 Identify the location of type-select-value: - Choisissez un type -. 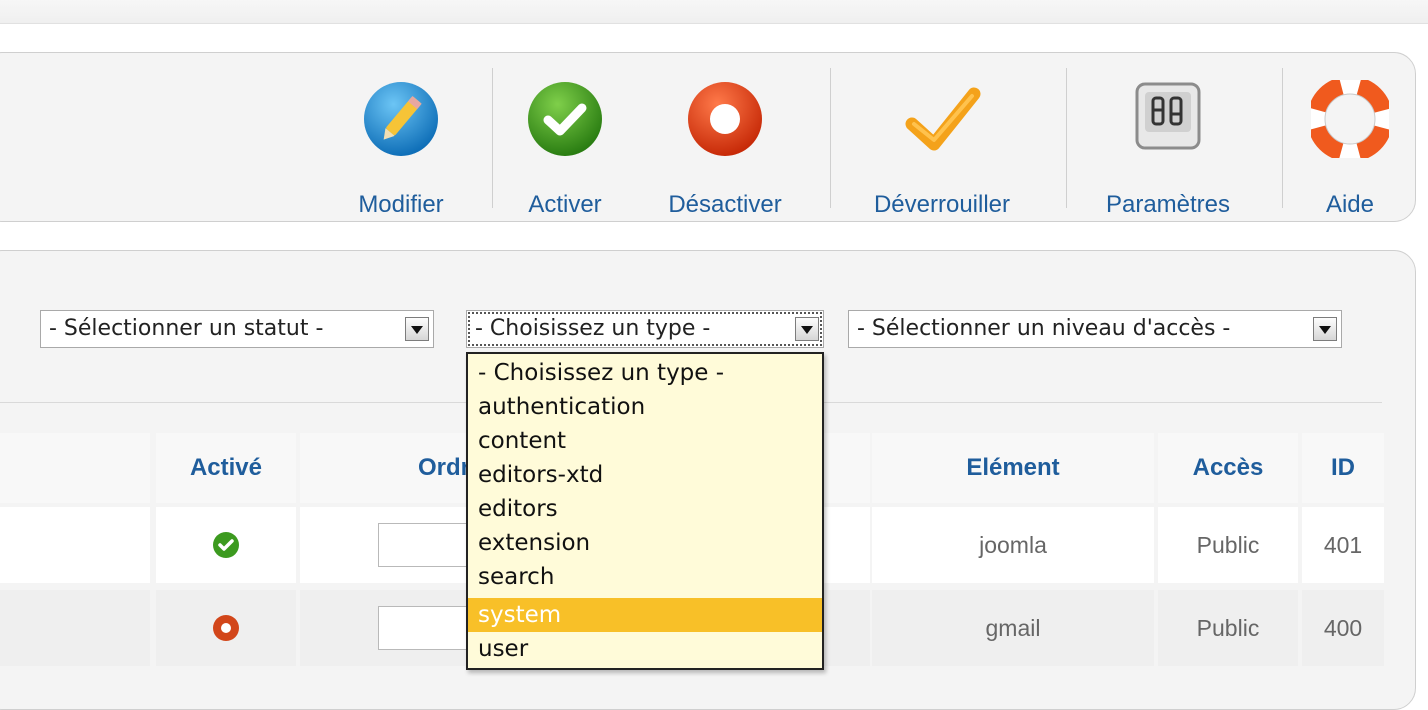
(593, 328).